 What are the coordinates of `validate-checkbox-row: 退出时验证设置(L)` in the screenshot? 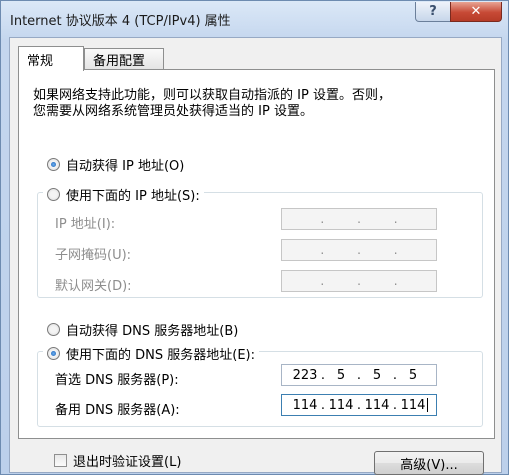 It's located at (117, 460).